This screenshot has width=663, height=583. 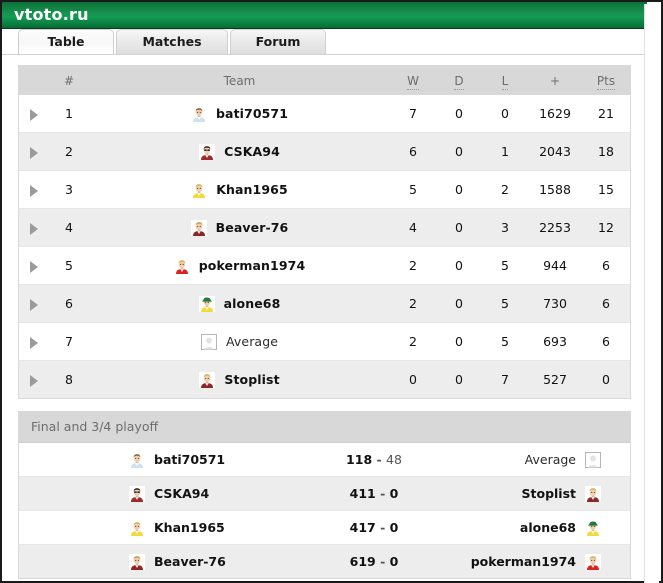 I want to click on col-points-label: Pts, so click(x=606, y=81).